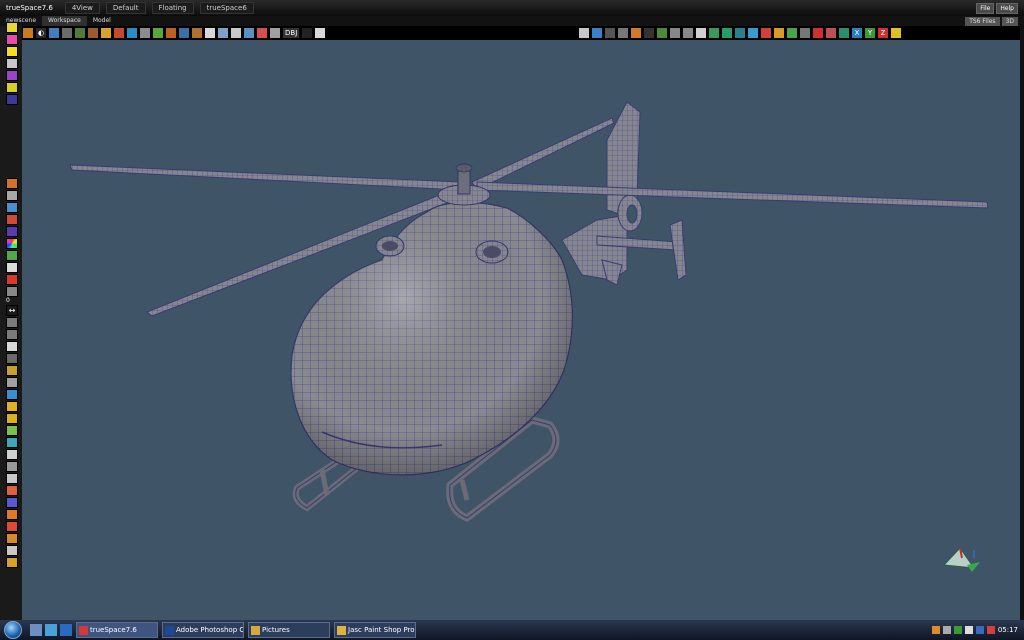 The height and width of the screenshot is (640, 1024). Describe the element at coordinates (727, 33) in the screenshot. I see `paint-green-tool-icon` at that location.